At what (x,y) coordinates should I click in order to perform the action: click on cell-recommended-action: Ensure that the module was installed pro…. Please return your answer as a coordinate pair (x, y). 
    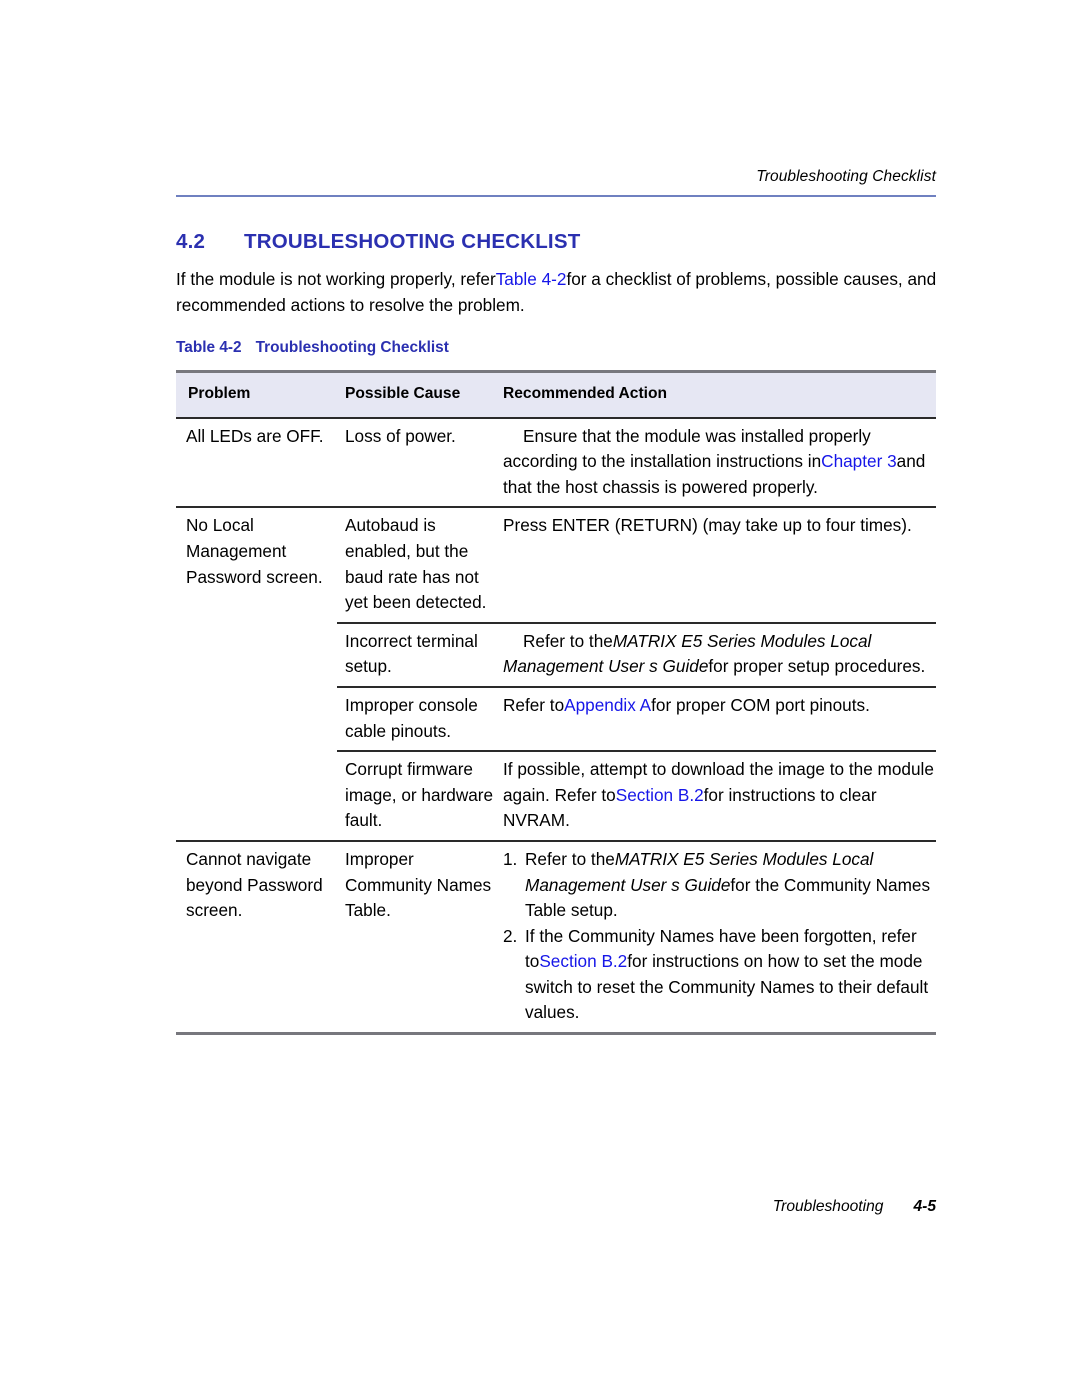
    Looking at the image, I should click on (715, 462).